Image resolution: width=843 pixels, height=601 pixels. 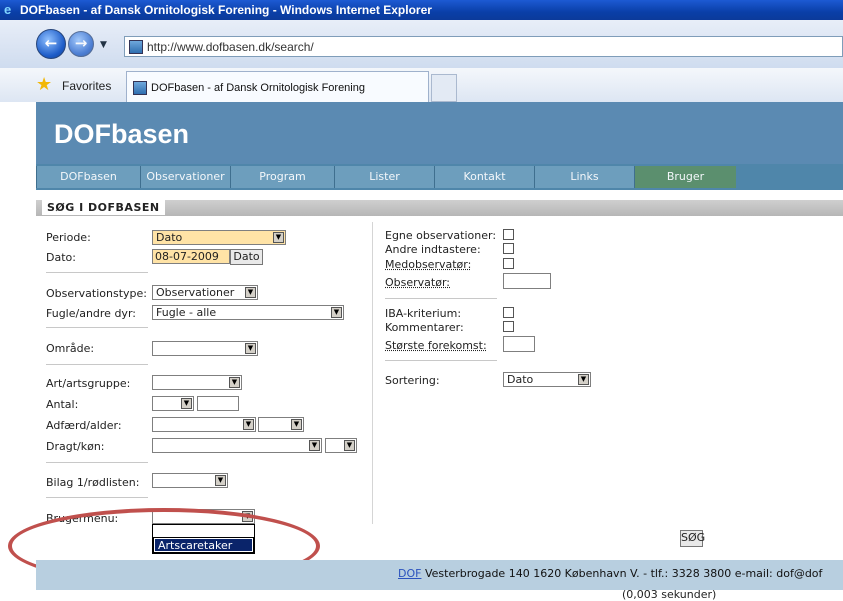 What do you see at coordinates (484, 177) in the screenshot?
I see `nav-kontakt: Kontakt` at bounding box center [484, 177].